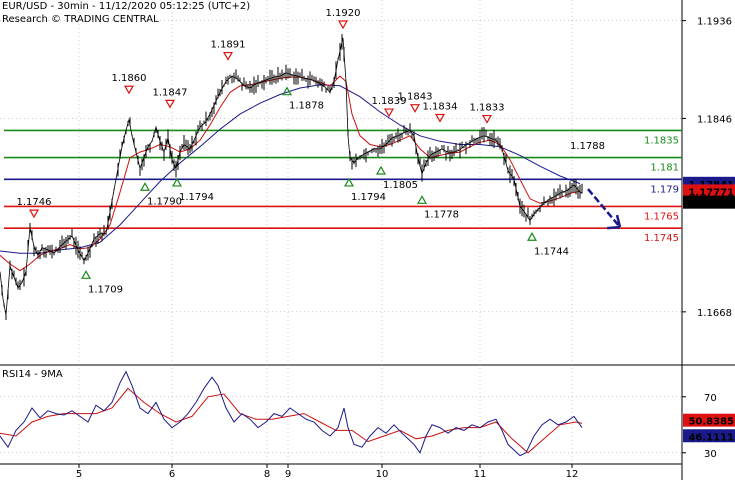  What do you see at coordinates (105, 289) in the screenshot?
I see `trough-label: 1.1709` at bounding box center [105, 289].